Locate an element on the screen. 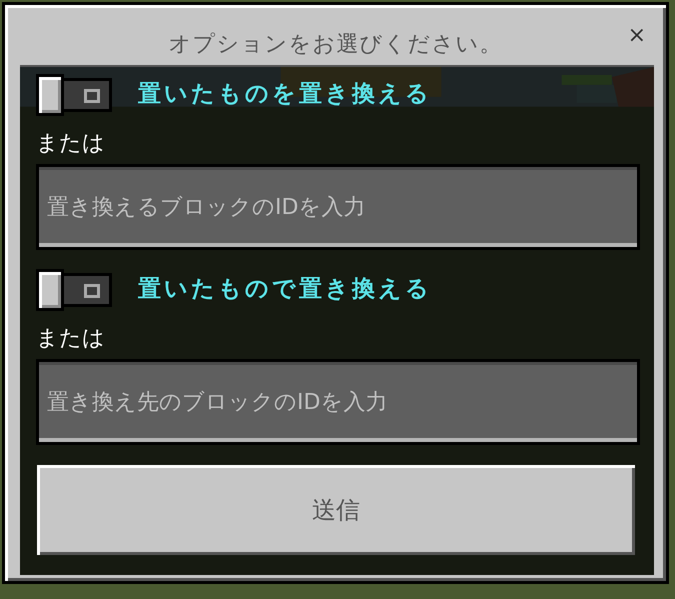  input-field: 置き換え先のブロックのIDを入力 is located at coordinates (338, 402).